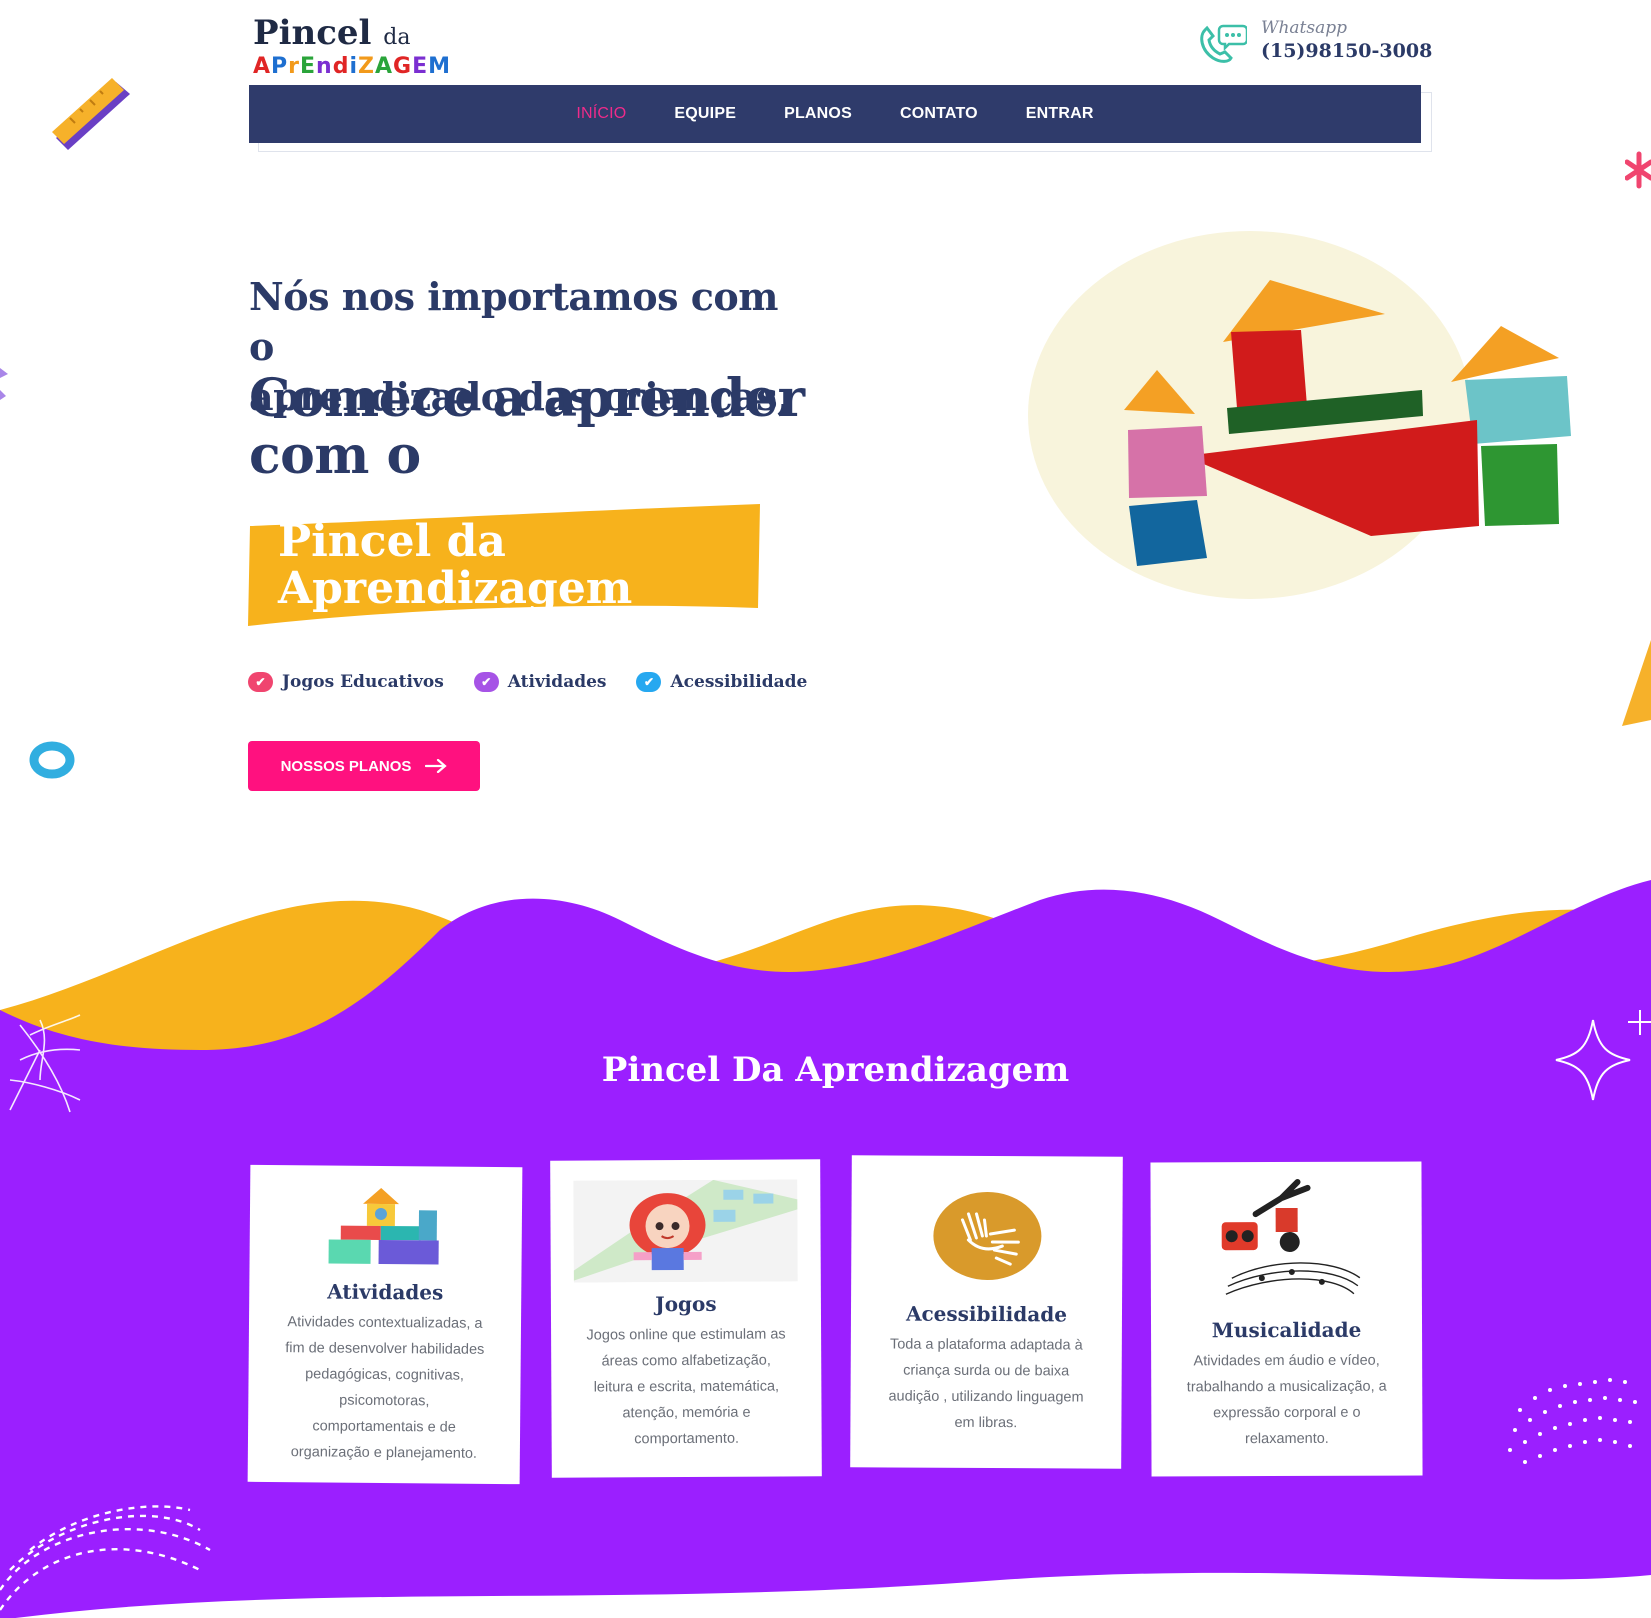  What do you see at coordinates (685, 1231) in the screenshot?
I see `girl-hopscotch-icon` at bounding box center [685, 1231].